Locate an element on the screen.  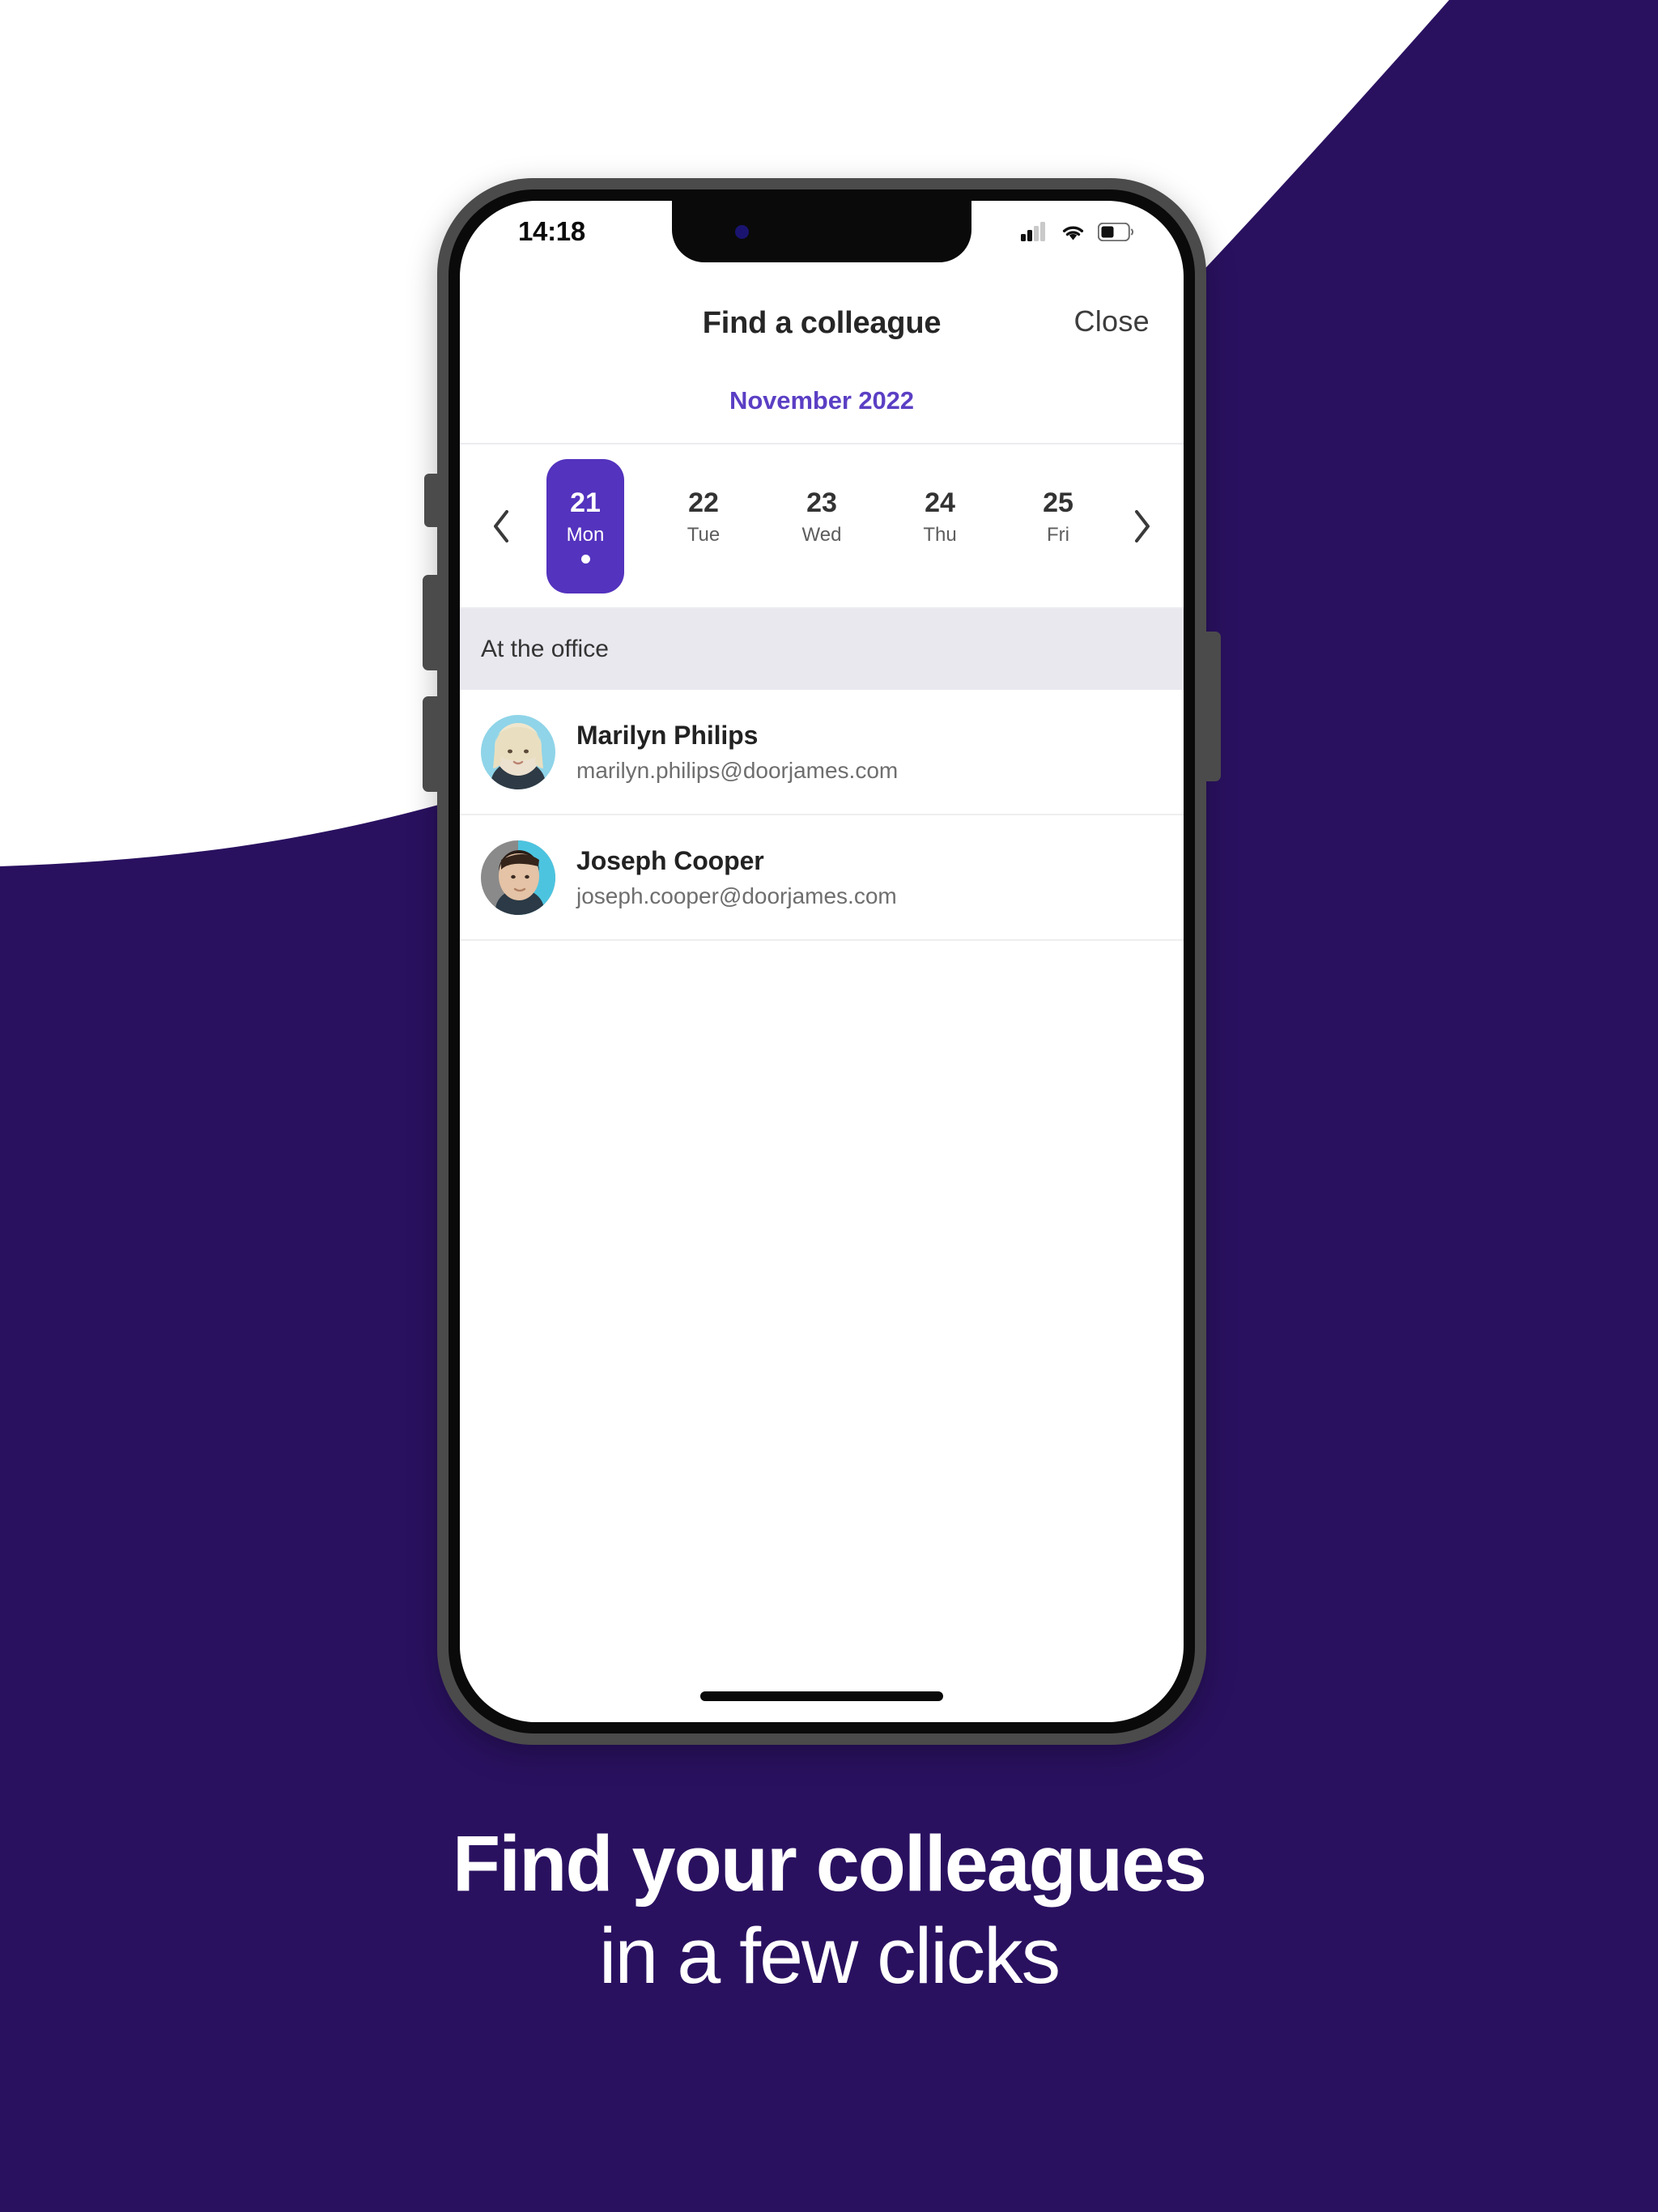
status-icons is located at coordinates (1077, 232).